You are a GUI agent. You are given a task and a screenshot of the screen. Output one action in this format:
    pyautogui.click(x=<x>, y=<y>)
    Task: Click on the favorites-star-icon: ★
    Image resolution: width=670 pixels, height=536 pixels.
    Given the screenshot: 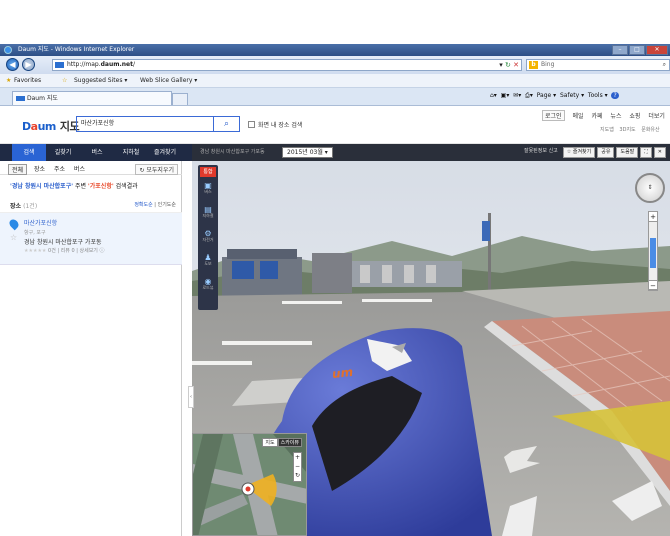 What is the action you would take?
    pyautogui.click(x=9, y=80)
    